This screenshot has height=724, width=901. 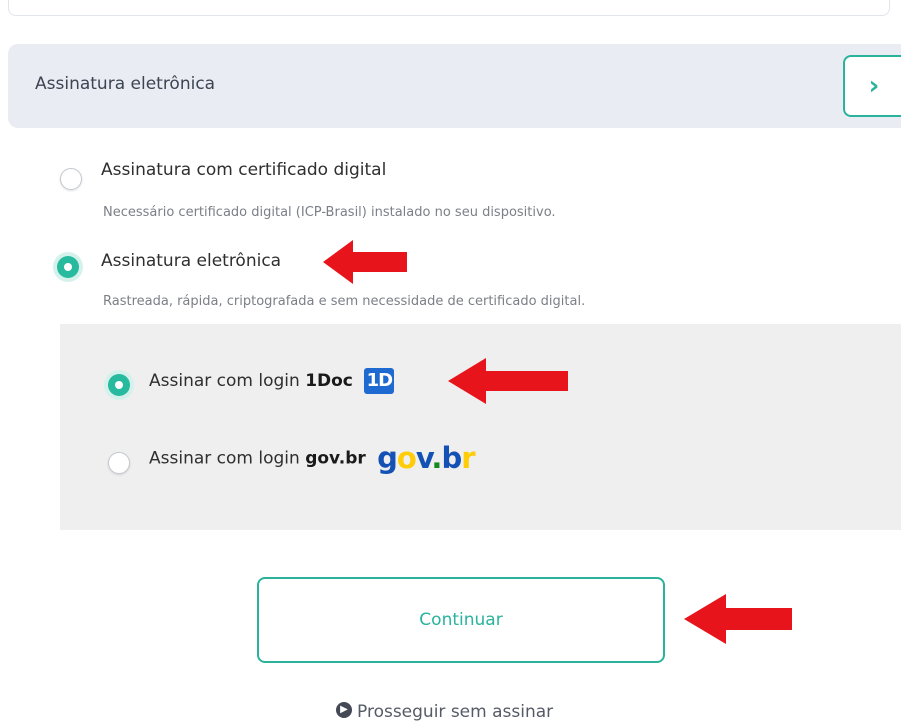 I want to click on chevron-right-icon: ›, so click(x=874, y=86).